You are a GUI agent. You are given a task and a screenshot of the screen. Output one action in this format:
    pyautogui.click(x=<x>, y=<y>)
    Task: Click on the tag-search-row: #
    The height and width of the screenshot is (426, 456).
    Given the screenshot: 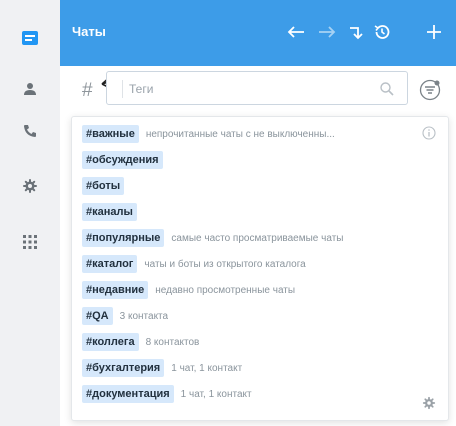 What is the action you would take?
    pyautogui.click(x=258, y=91)
    